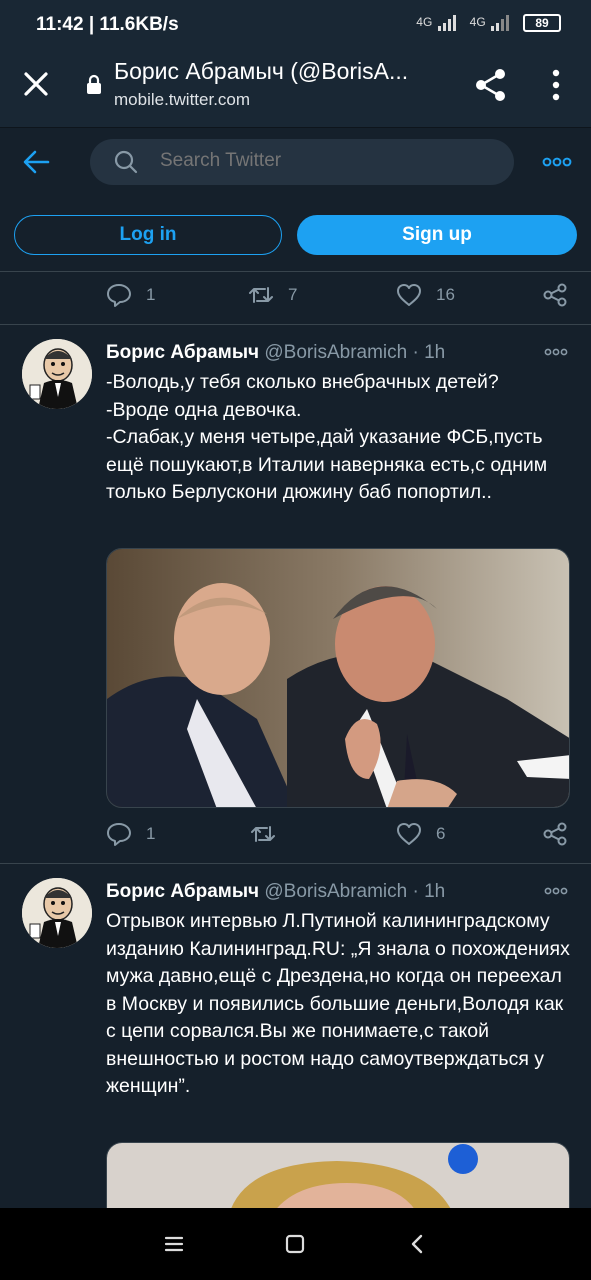 This screenshot has height=1280, width=591. Describe the element at coordinates (557, 162) in the screenshot. I see `more-icon` at that location.